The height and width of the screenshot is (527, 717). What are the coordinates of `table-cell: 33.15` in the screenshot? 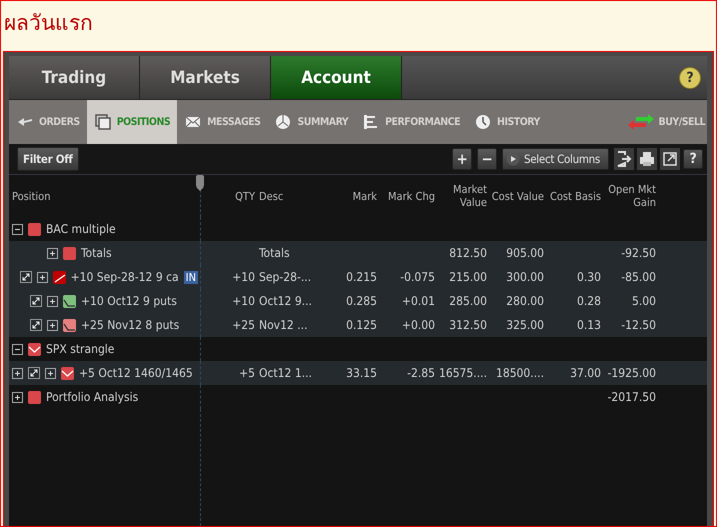 It's located at (361, 373).